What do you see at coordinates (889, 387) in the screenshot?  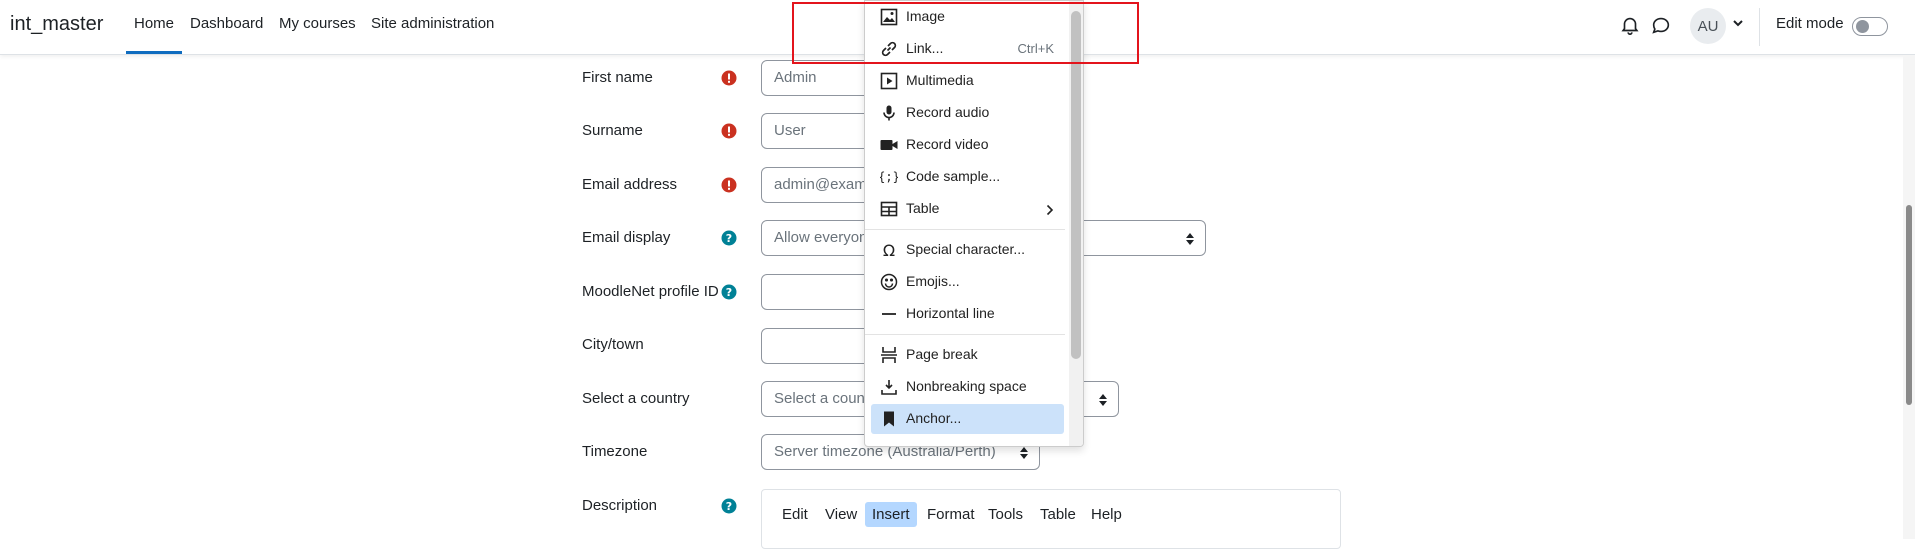 I see `nonbreaking-space-icon` at bounding box center [889, 387].